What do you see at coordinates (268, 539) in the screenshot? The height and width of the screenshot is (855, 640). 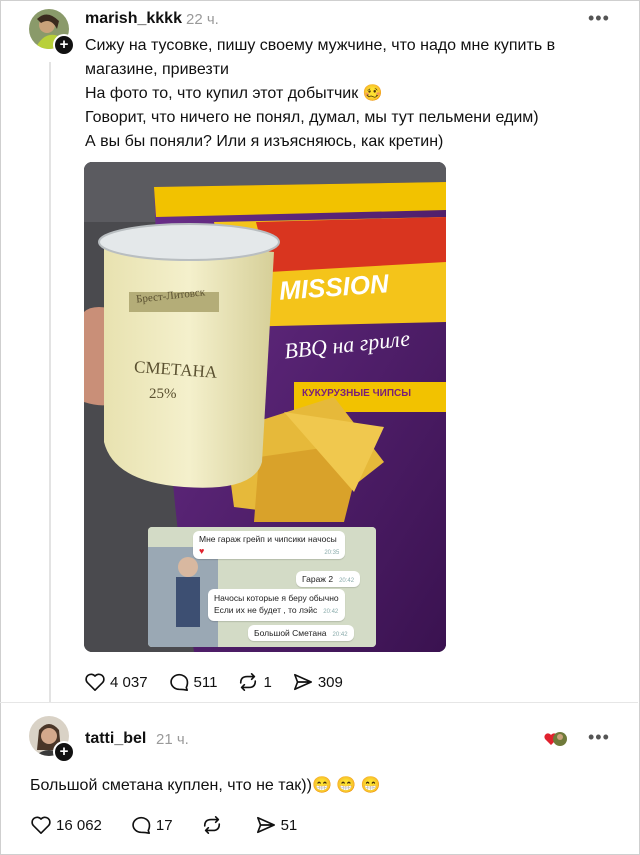 I see `chat-bubble-text: Мне гараж грейп и чипсики начосы` at bounding box center [268, 539].